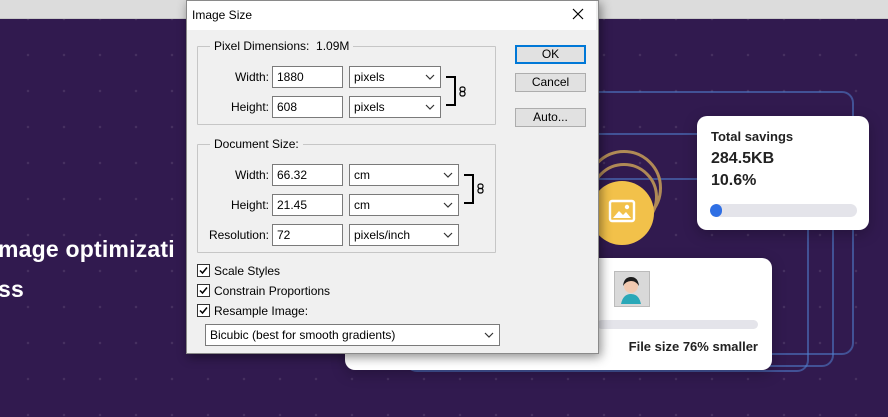 Image resolution: width=888 pixels, height=417 pixels. I want to click on dialog-titlebar: Image Size, so click(391, 15).